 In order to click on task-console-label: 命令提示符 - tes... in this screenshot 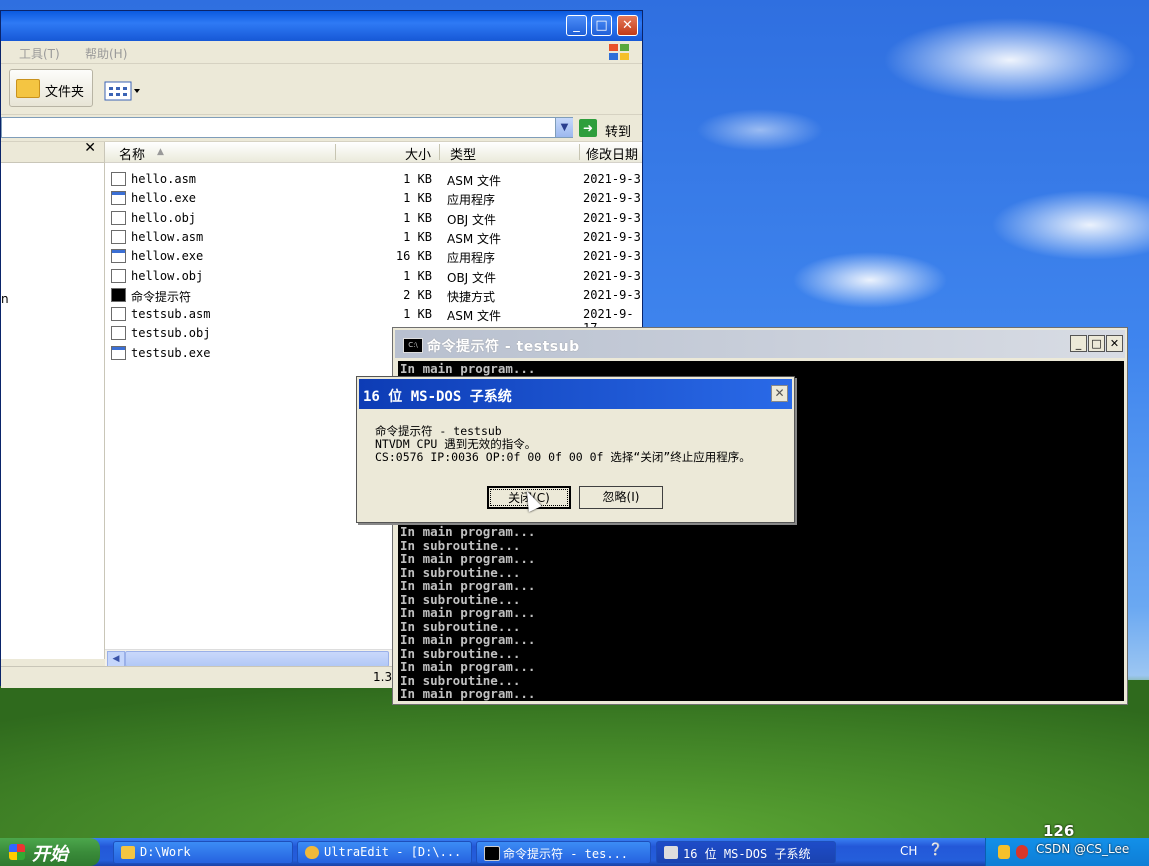, I will do `click(566, 854)`.